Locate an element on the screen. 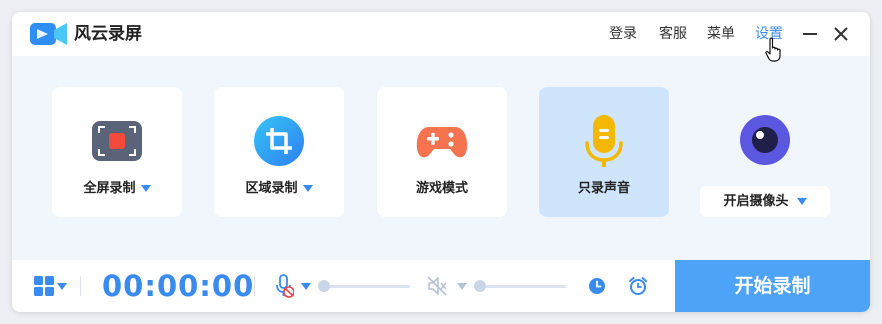 This screenshot has width=882, height=324. mode-region-label: 区域录制 is located at coordinates (279, 189).